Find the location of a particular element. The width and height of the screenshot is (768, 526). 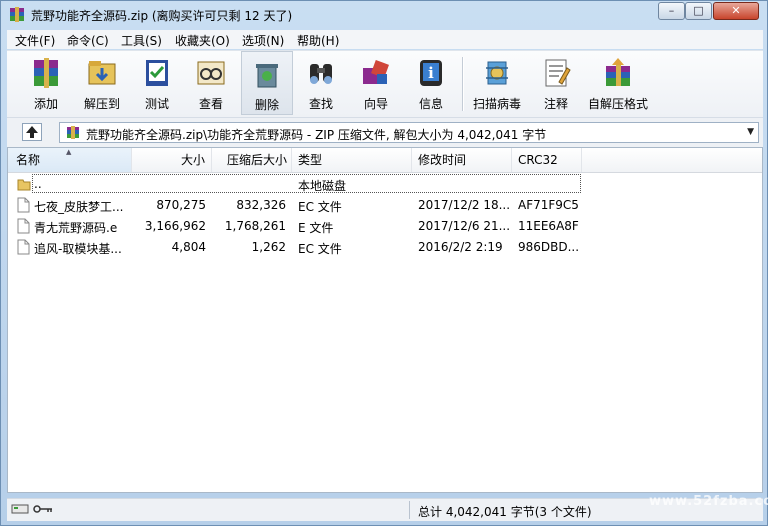

toolbar-separator is located at coordinates (463, 84).